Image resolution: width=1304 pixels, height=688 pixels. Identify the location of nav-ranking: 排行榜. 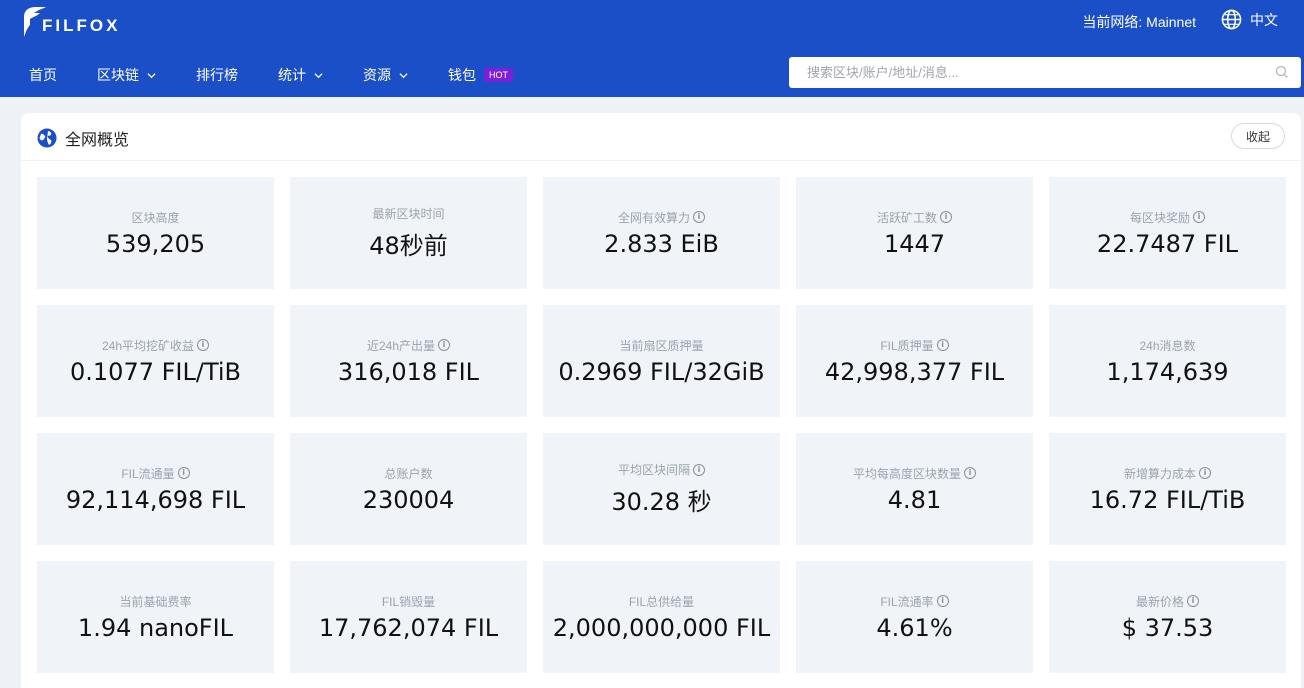
(217, 75).